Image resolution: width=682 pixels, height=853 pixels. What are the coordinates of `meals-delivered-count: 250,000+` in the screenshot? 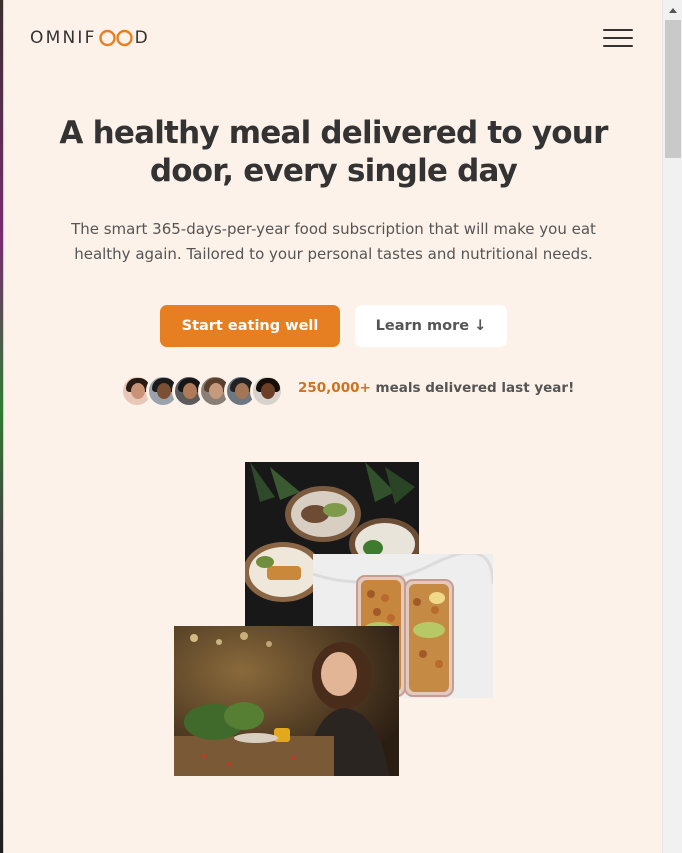 It's located at (334, 388).